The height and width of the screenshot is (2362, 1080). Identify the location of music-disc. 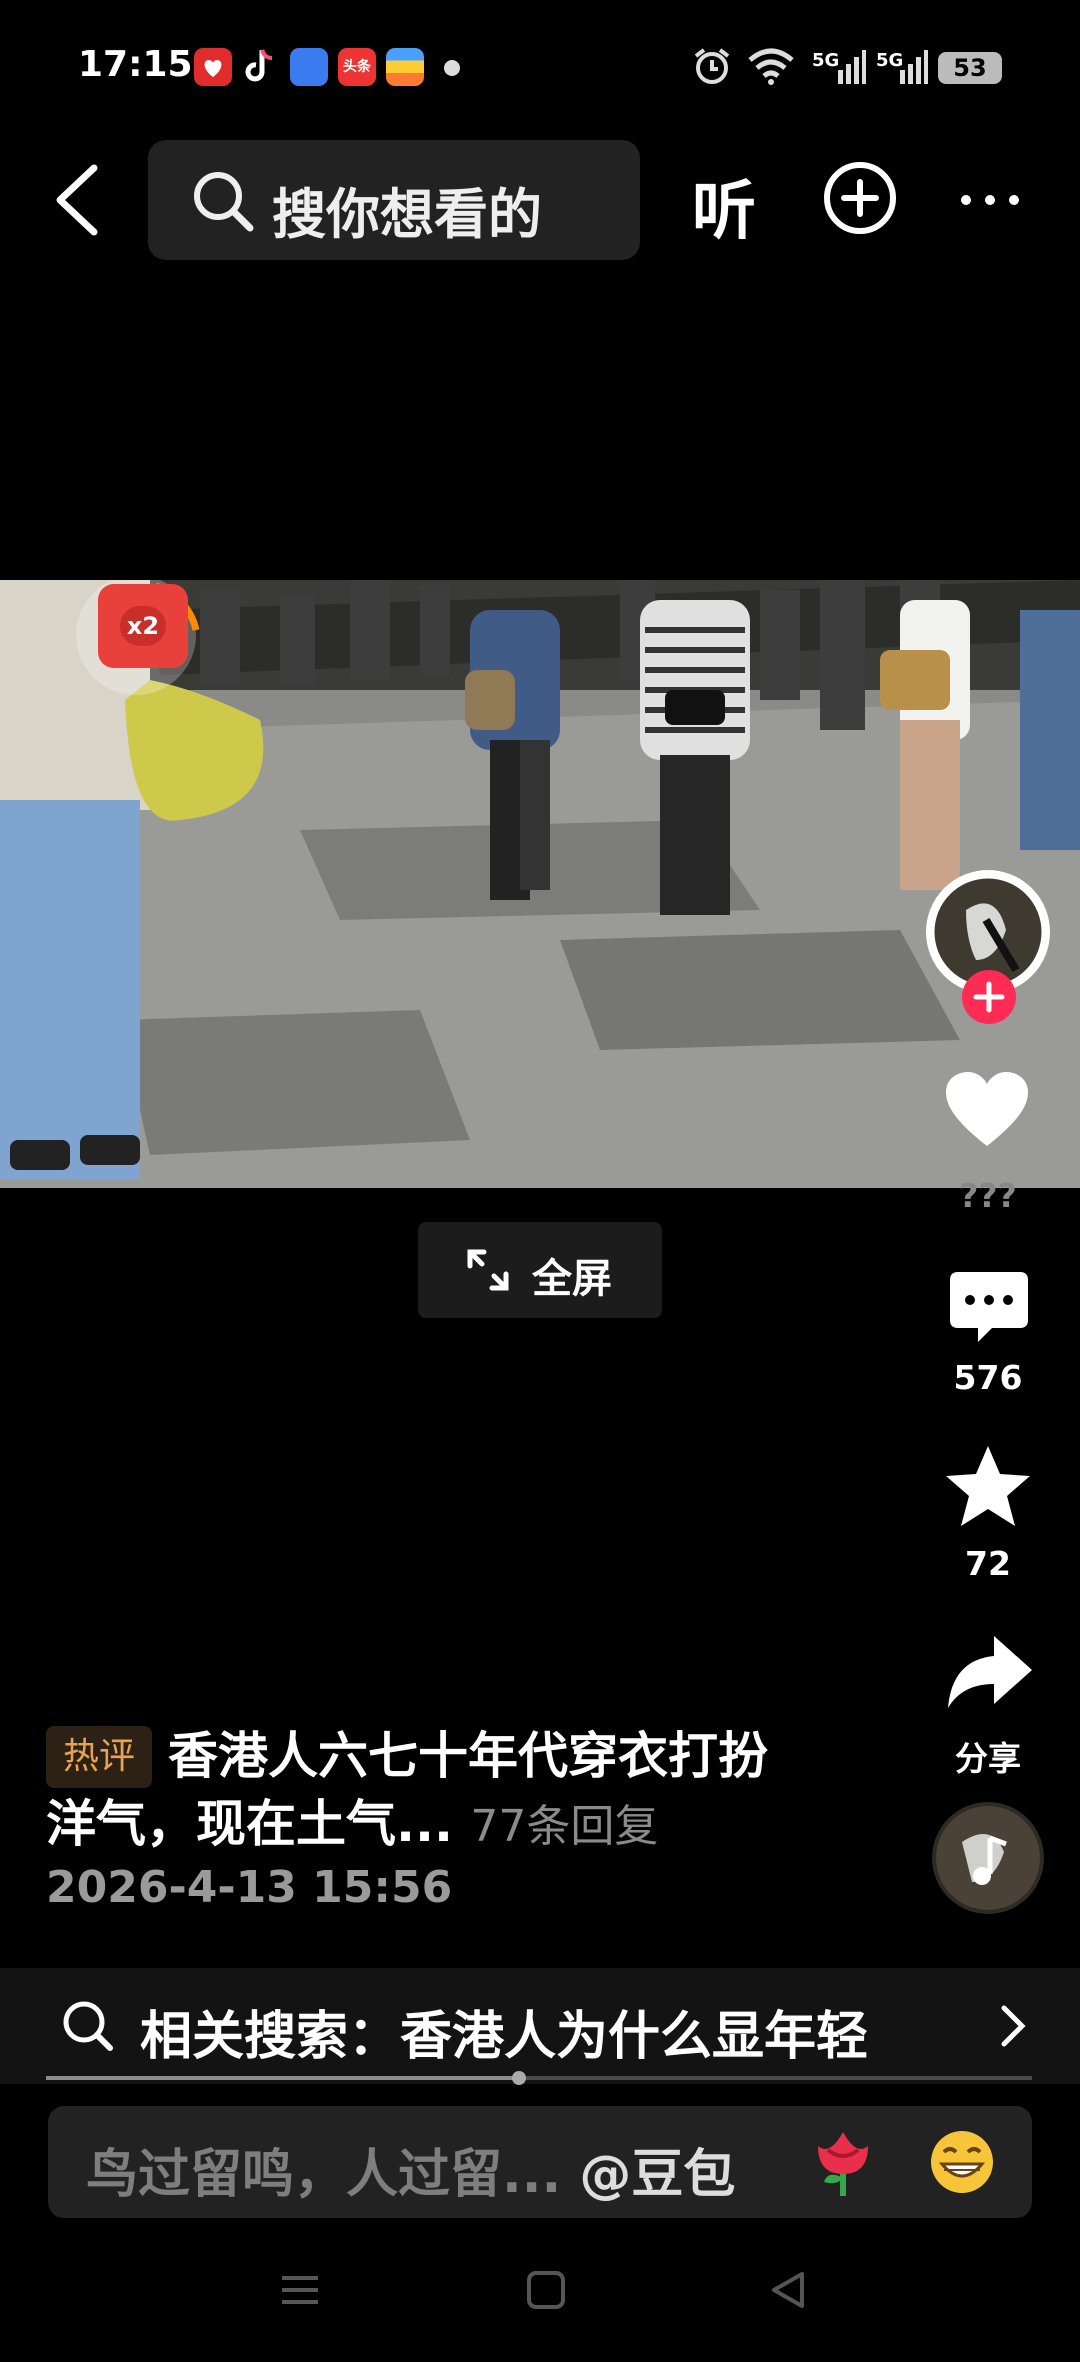
(988, 1858).